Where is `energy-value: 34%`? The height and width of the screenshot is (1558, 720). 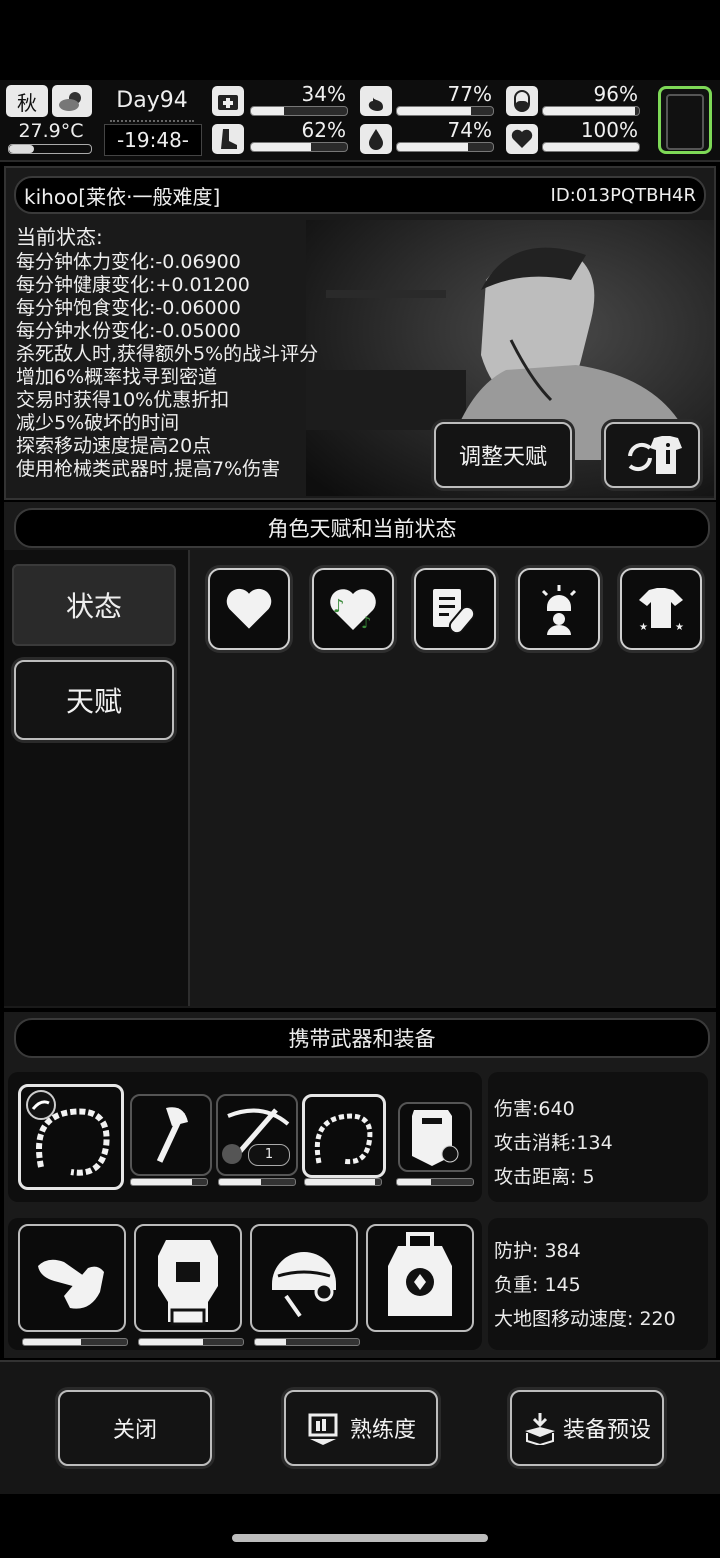
energy-value: 34% is located at coordinates (323, 94).